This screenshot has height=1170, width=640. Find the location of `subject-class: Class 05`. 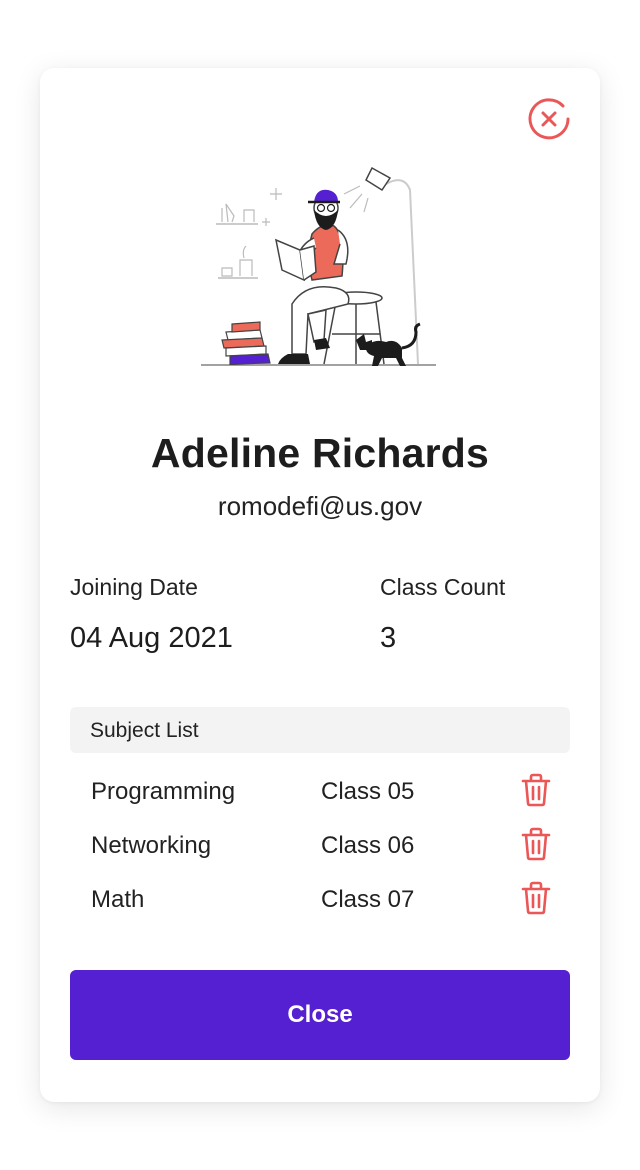

subject-class: Class 05 is located at coordinates (368, 791).